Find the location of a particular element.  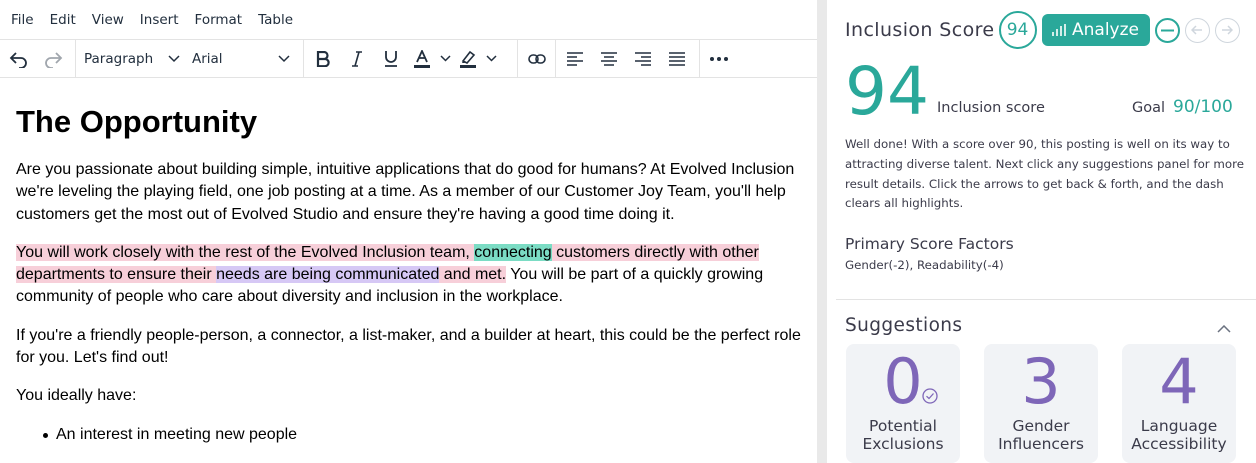

more-button is located at coordinates (719, 59).